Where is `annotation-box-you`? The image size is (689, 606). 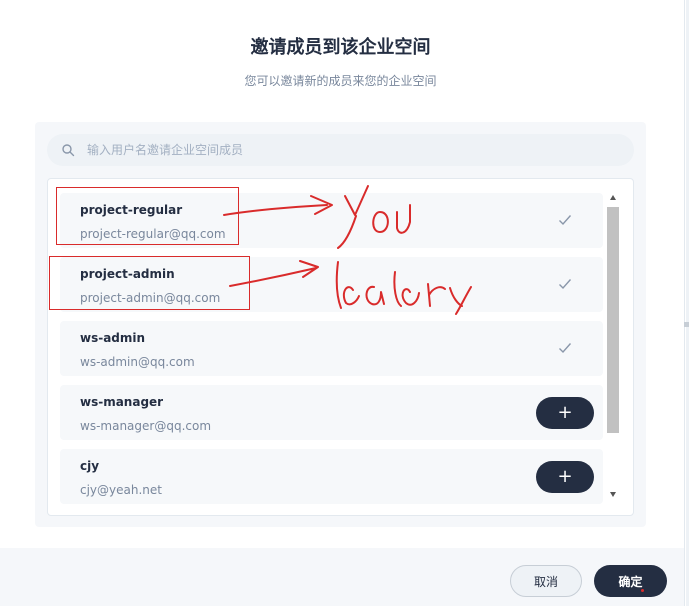 annotation-box-you is located at coordinates (147, 216).